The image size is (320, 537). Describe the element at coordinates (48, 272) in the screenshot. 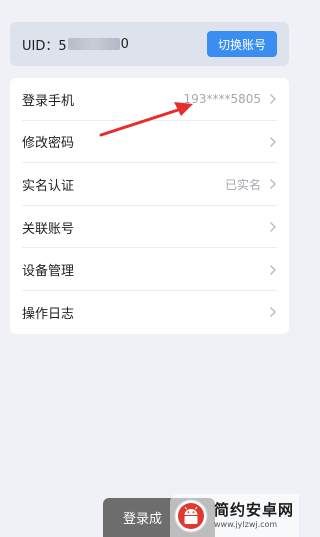

I see `row-label: 设备管理` at that location.